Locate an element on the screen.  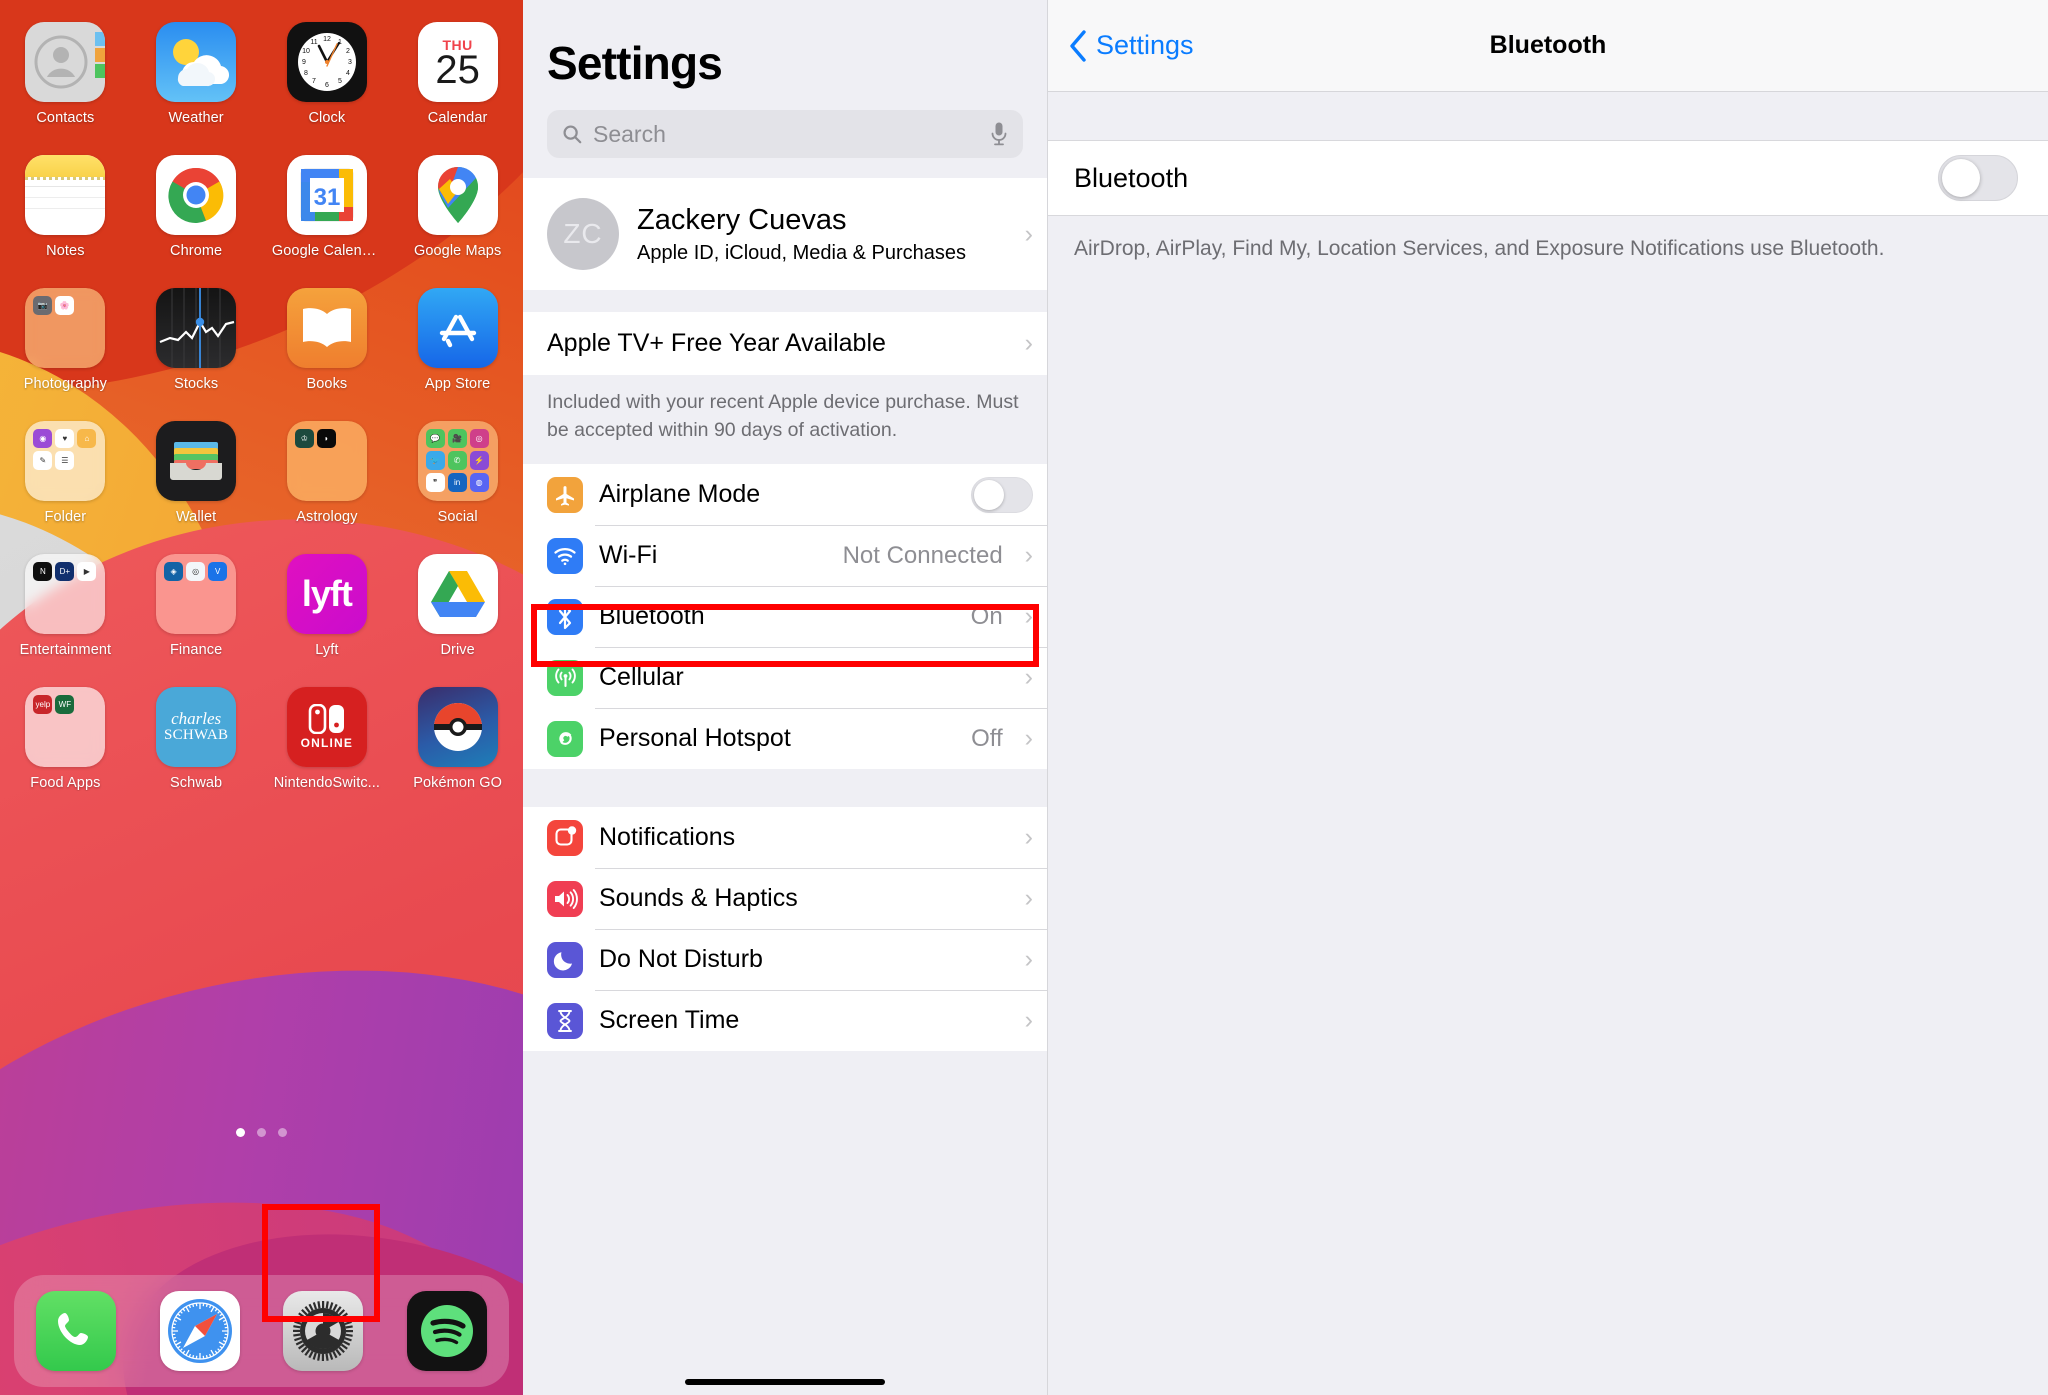
app-icon-stocks: Stocks is located at coordinates (196, 354).